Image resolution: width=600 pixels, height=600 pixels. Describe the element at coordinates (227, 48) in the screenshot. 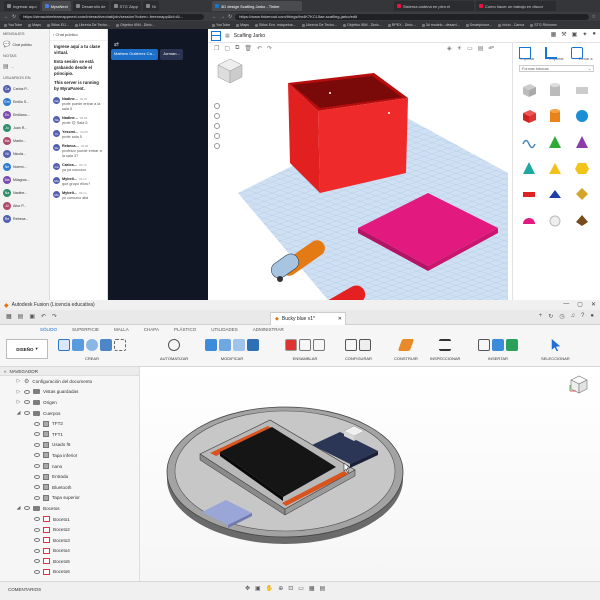

I see `paste-icon: ▢` at that location.